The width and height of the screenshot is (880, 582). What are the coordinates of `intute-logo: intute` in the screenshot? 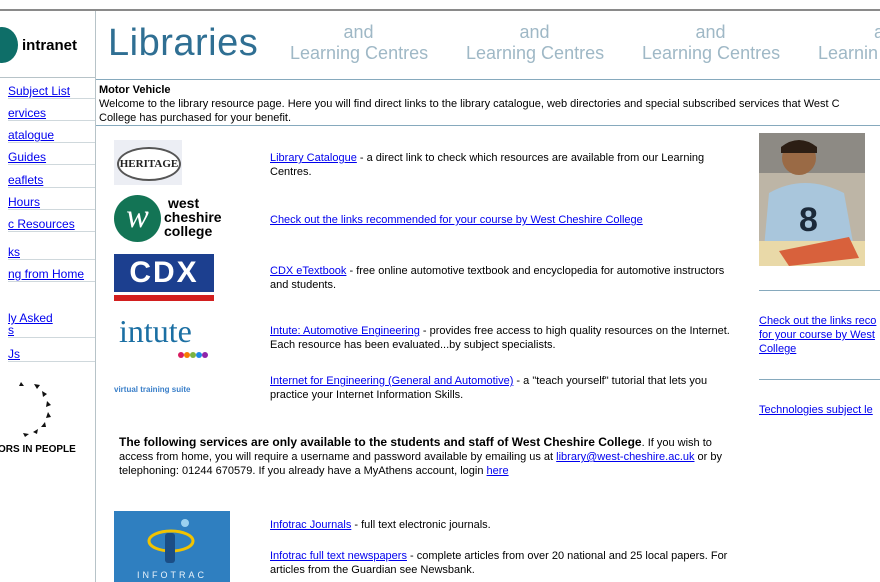 It's located at (169, 335).